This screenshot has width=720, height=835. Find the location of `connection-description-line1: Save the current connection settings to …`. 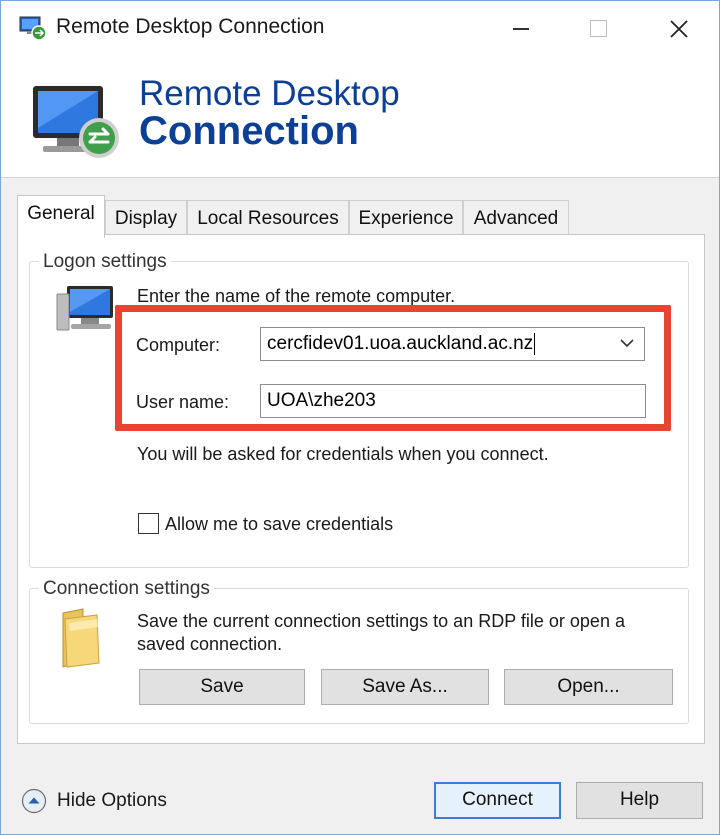

connection-description-line1: Save the current connection settings to … is located at coordinates (381, 621).